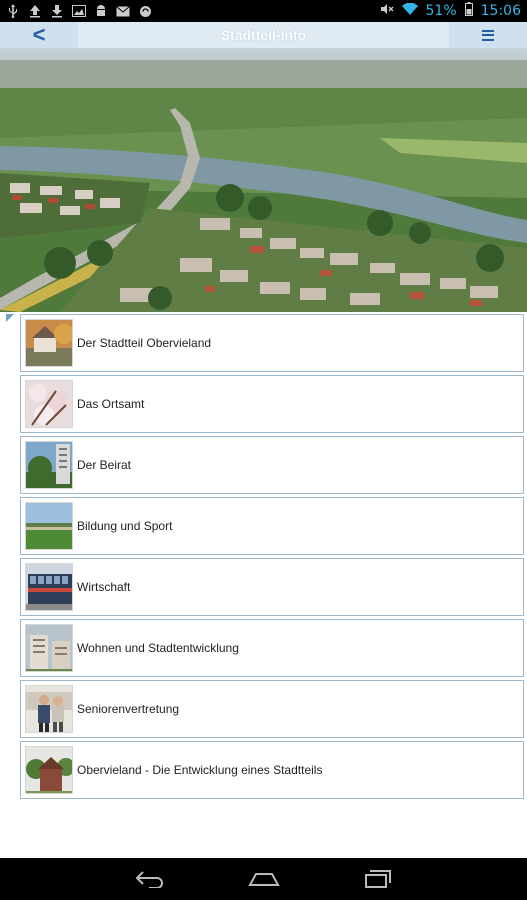  I want to click on page-title: Stadtteil-Info, so click(263, 35).